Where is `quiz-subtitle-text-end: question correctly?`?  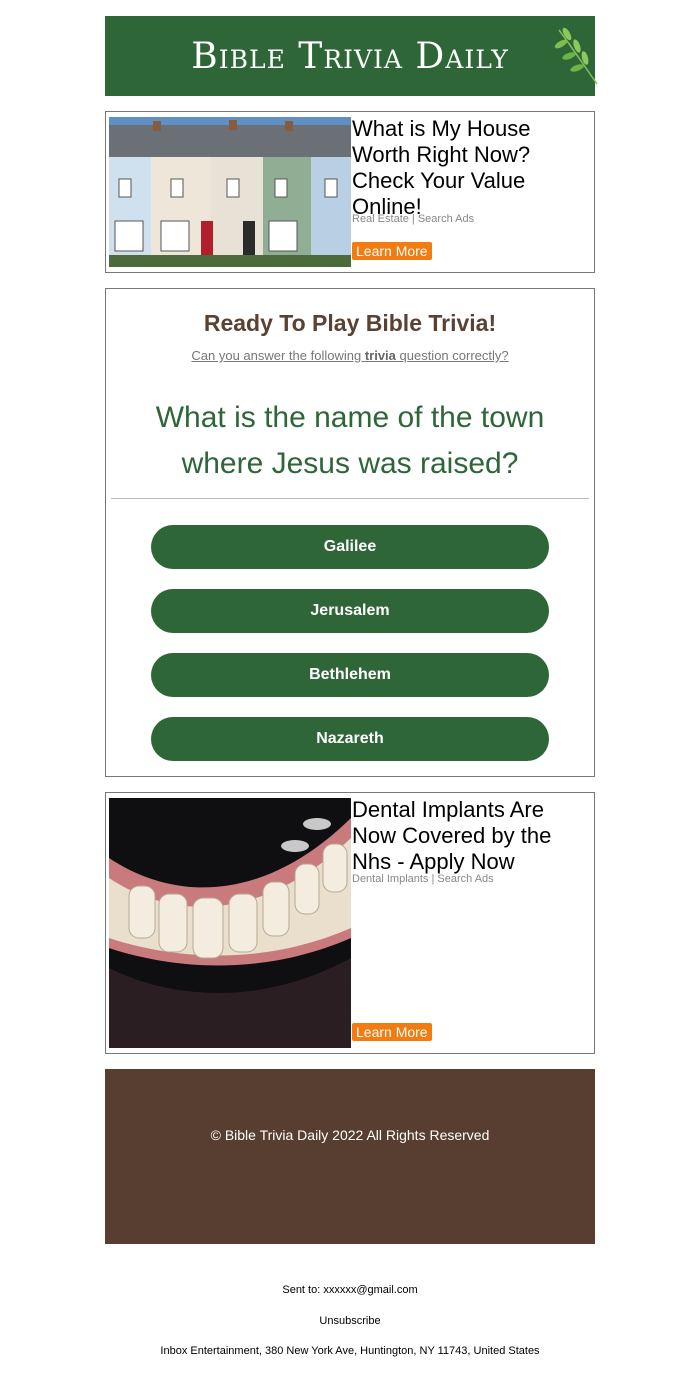 quiz-subtitle-text-end: question correctly? is located at coordinates (452, 355).